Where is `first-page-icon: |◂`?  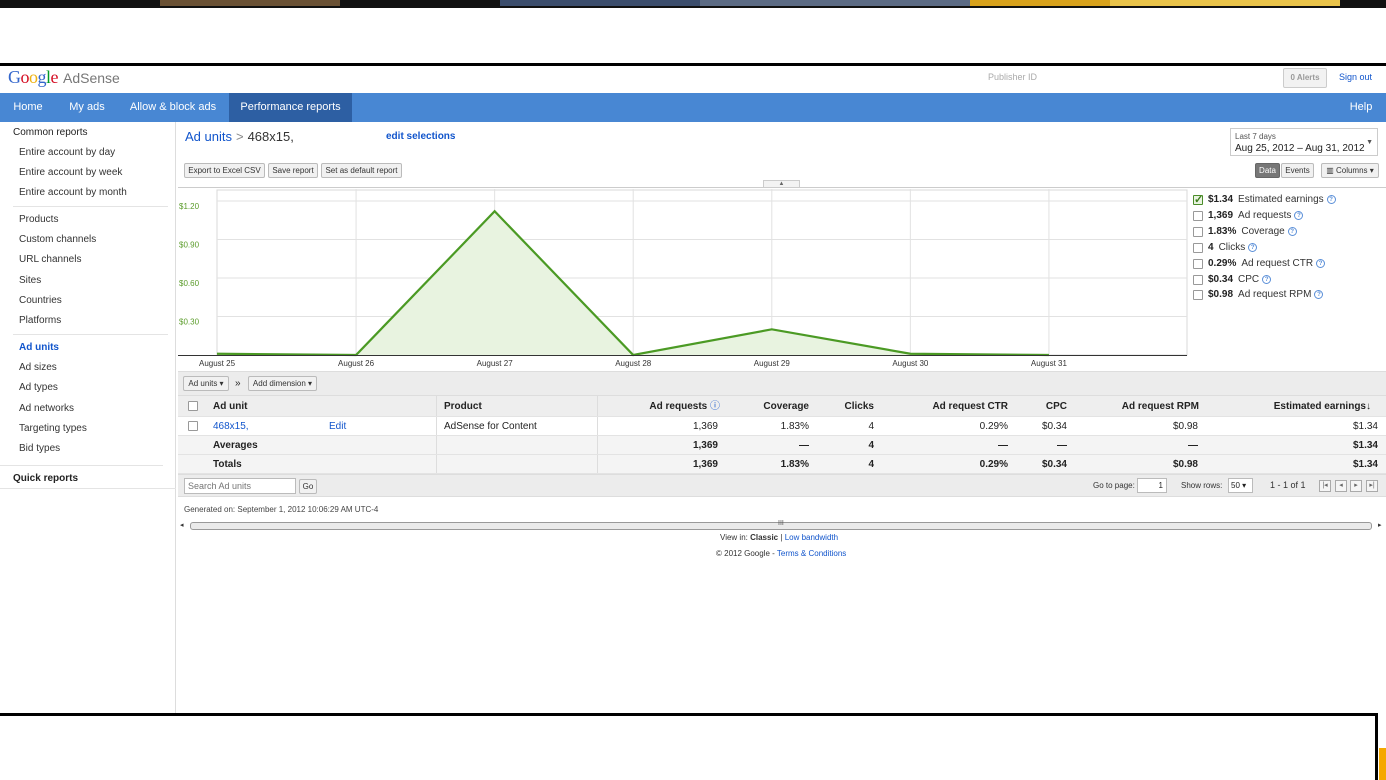 first-page-icon: |◂ is located at coordinates (1325, 486).